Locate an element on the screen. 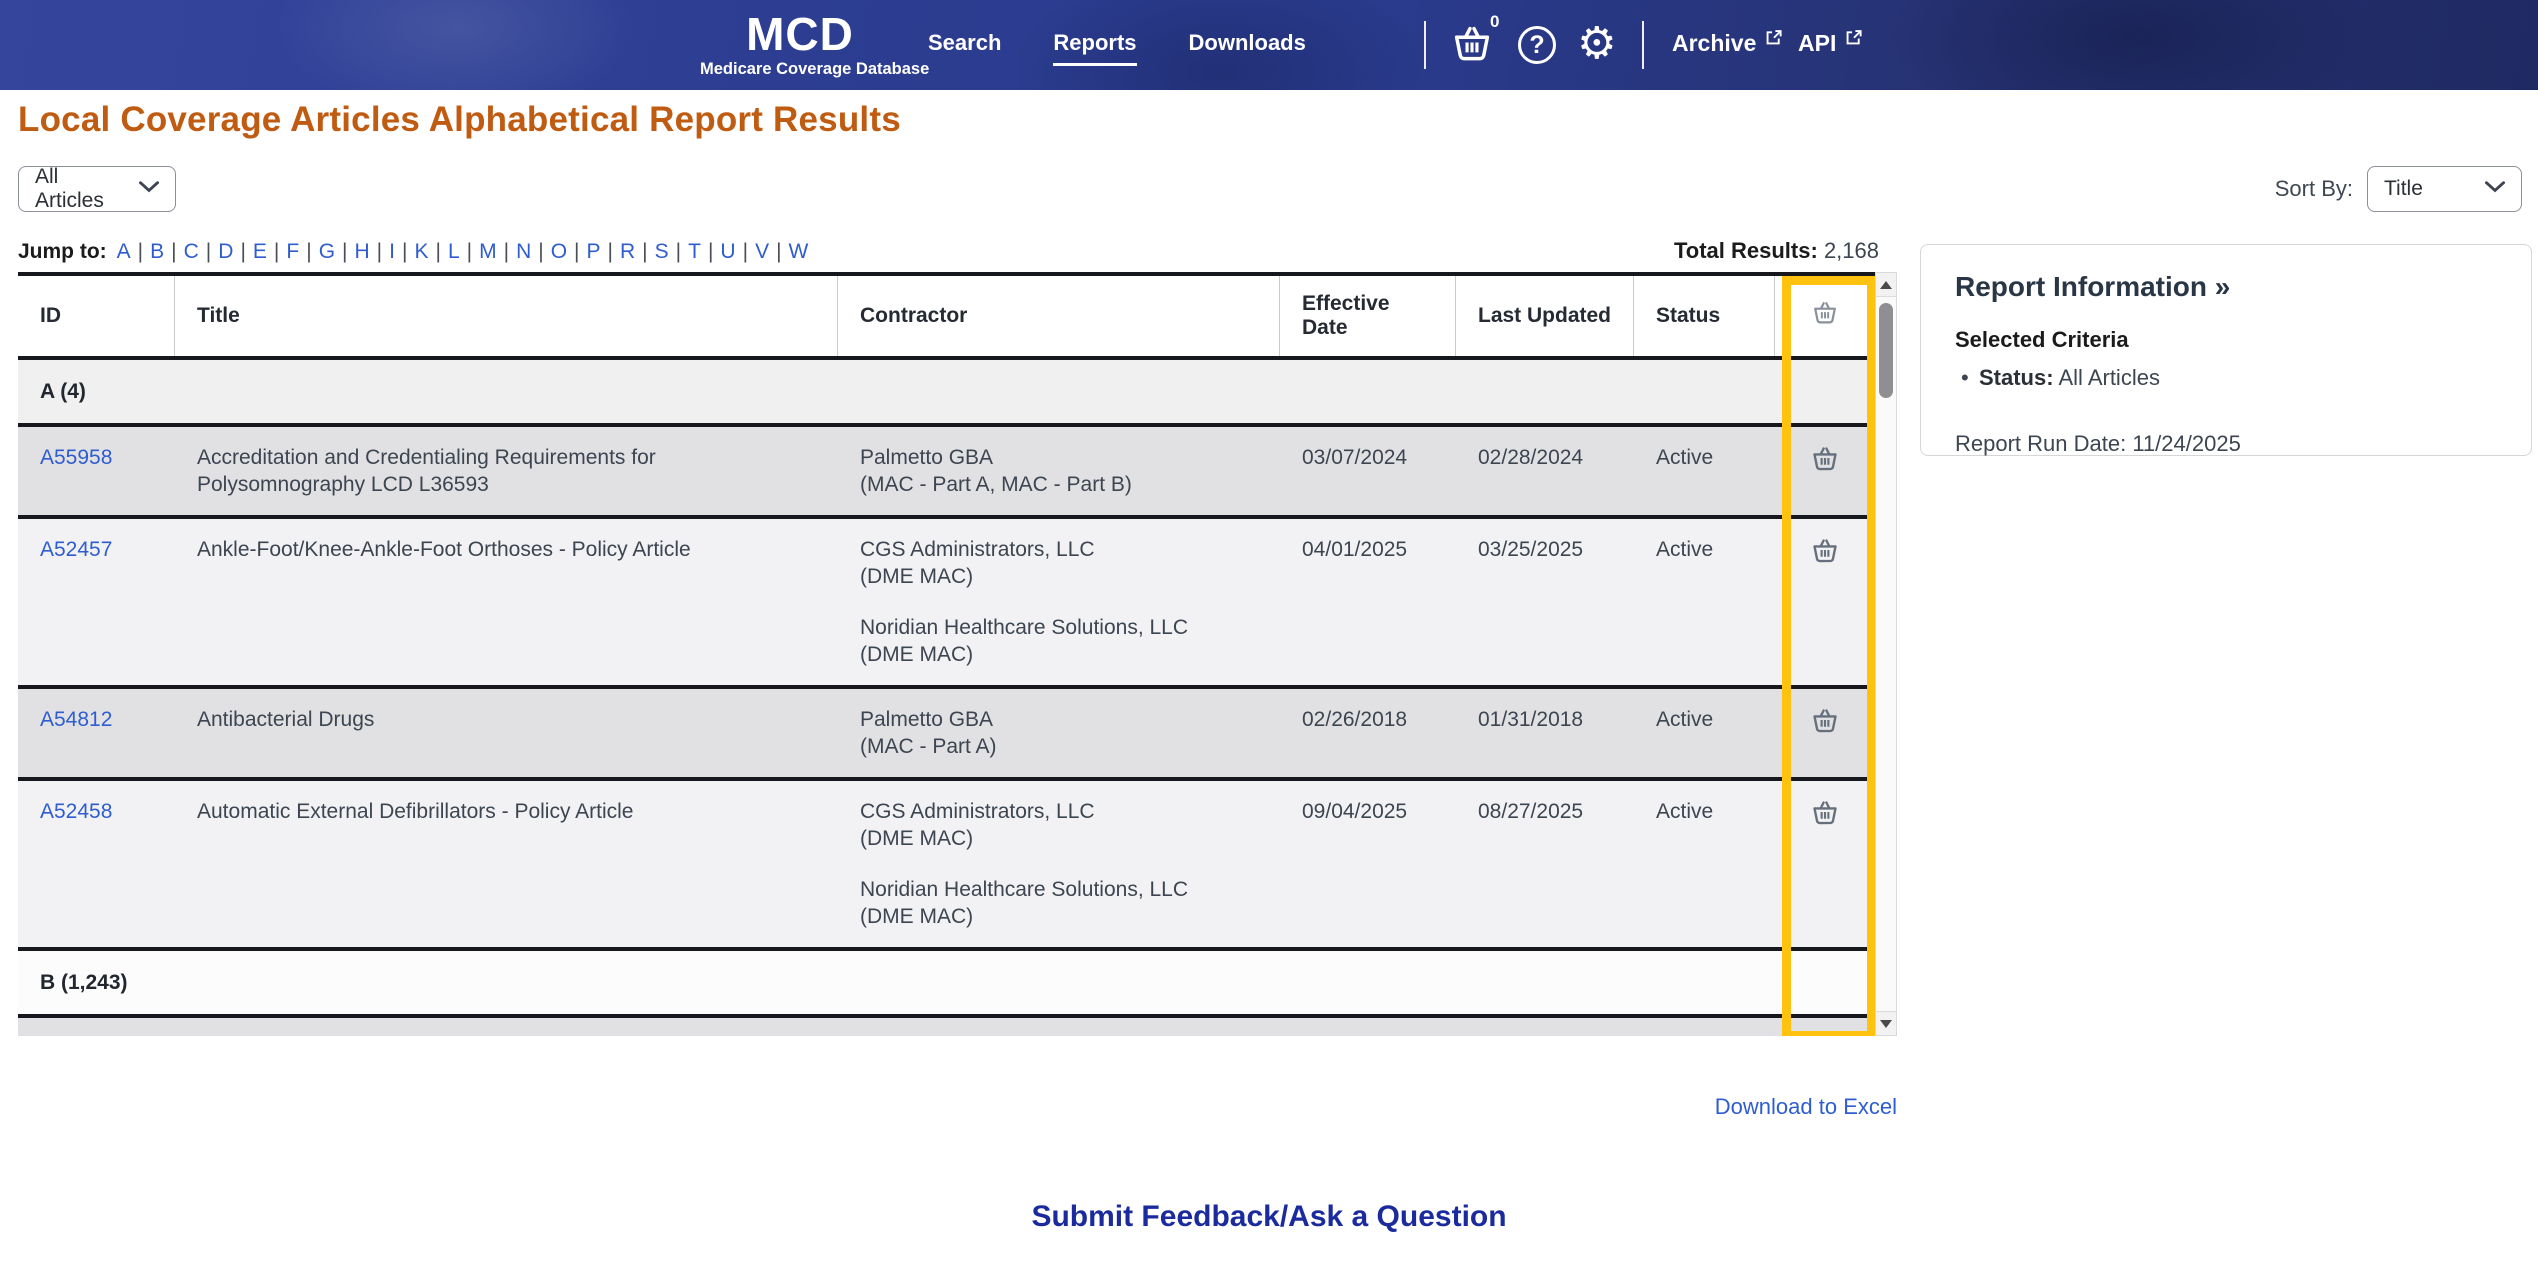 This screenshot has height=1269, width=2538. column-header-contractor: Contractor is located at coordinates (1059, 316).